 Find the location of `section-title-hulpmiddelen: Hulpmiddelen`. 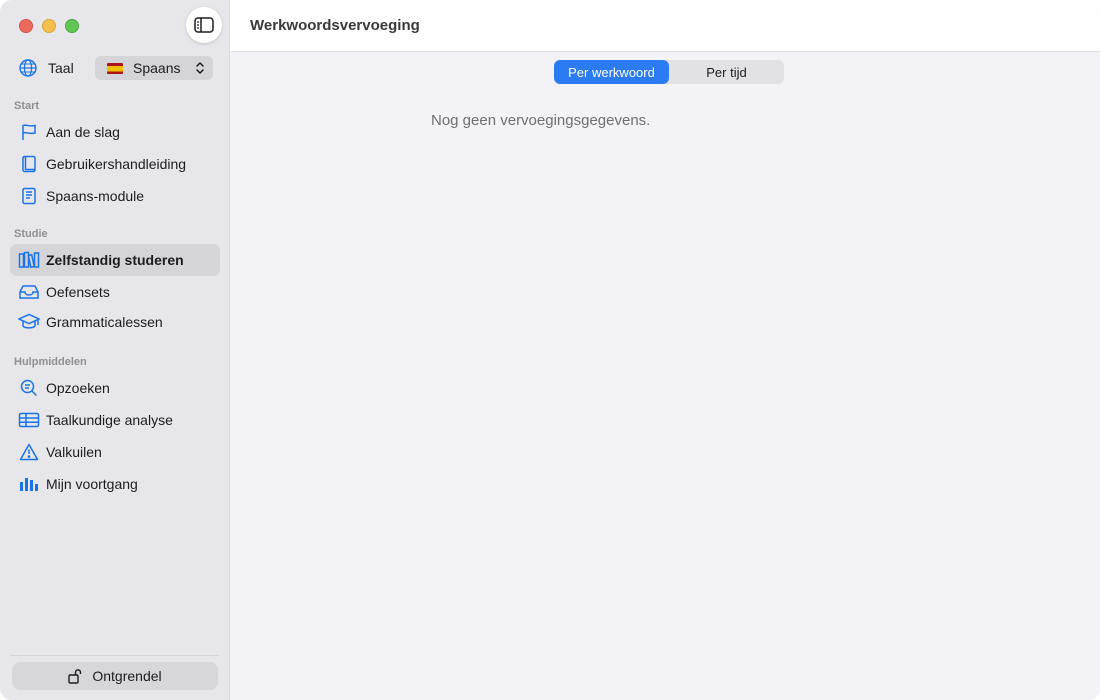

section-title-hulpmiddelen: Hulpmiddelen is located at coordinates (50, 362).